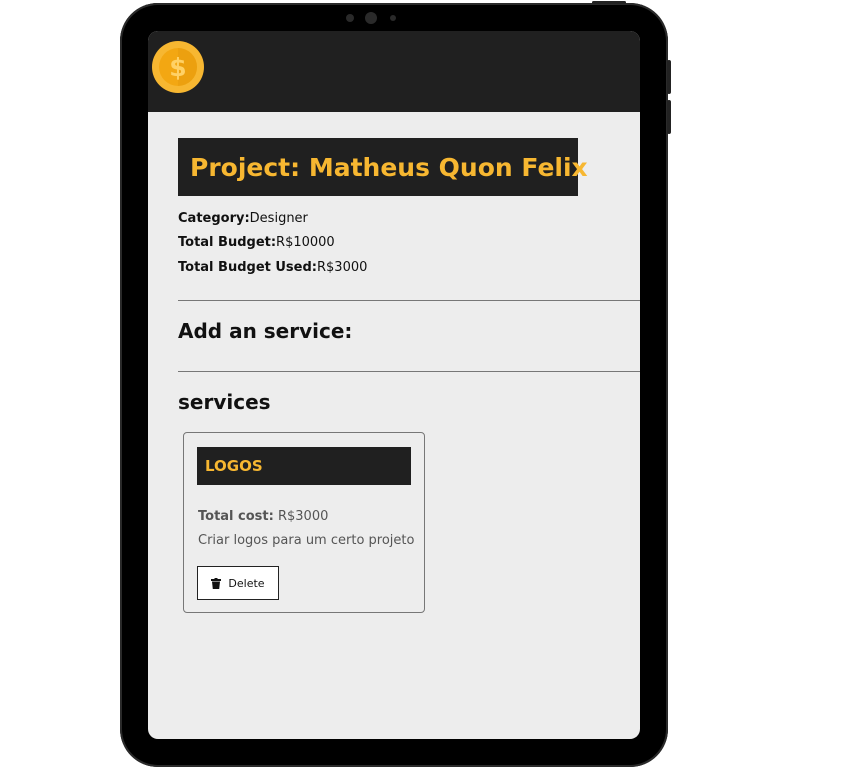  What do you see at coordinates (609, 2) in the screenshot?
I see `tablet-top-button` at bounding box center [609, 2].